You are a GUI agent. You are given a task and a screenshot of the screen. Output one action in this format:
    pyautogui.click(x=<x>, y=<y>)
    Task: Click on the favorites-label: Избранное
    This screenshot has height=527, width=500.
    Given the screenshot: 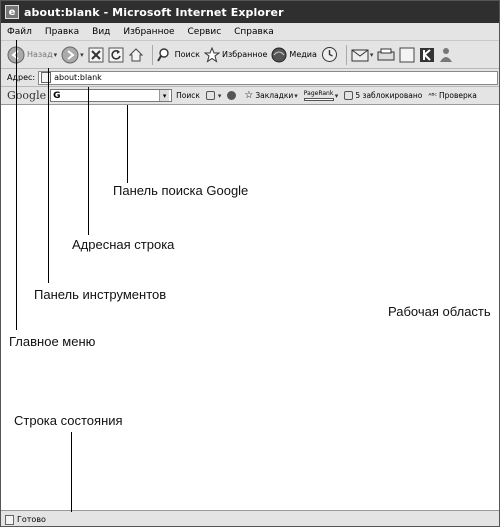 What is the action you would take?
    pyautogui.click(x=244, y=54)
    